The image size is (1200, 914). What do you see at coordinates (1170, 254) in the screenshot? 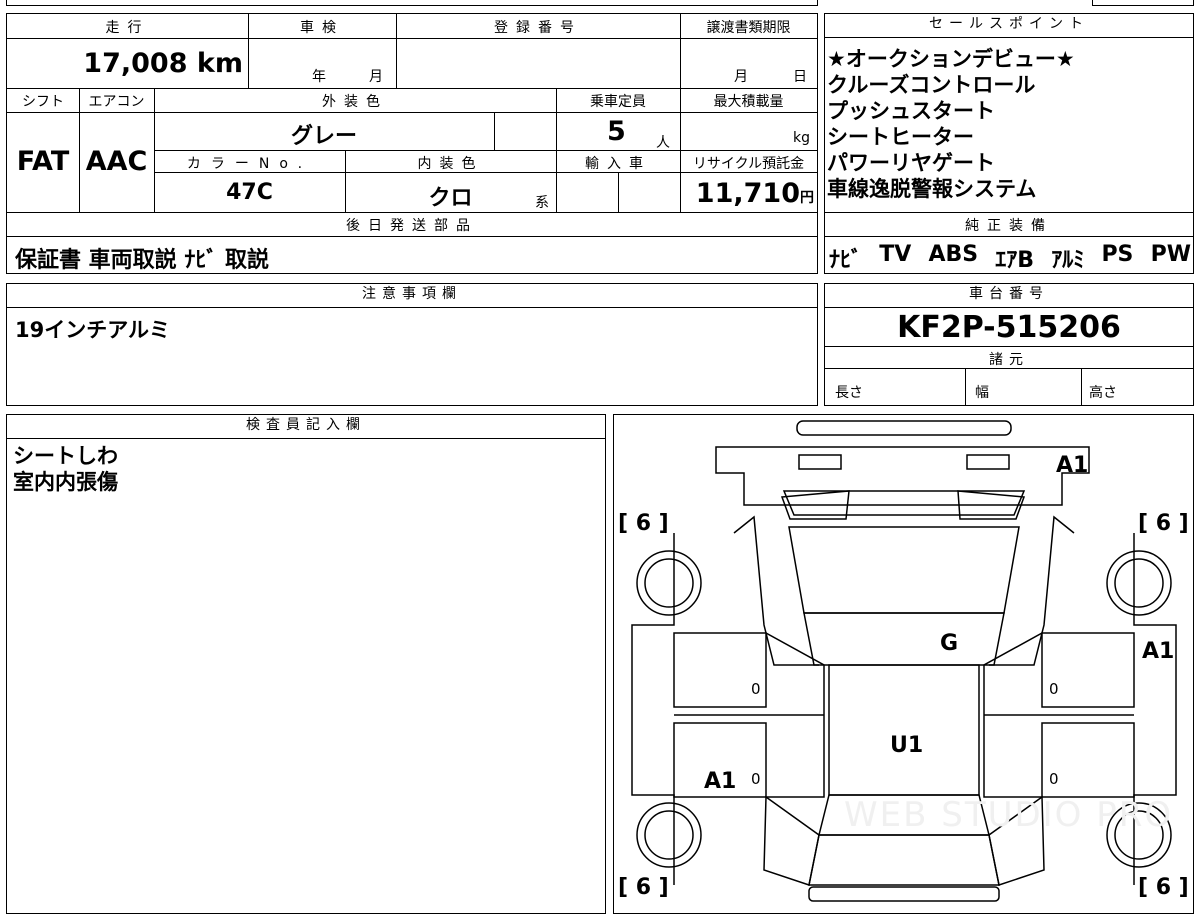
I see `equipment-item: PW` at bounding box center [1170, 254].